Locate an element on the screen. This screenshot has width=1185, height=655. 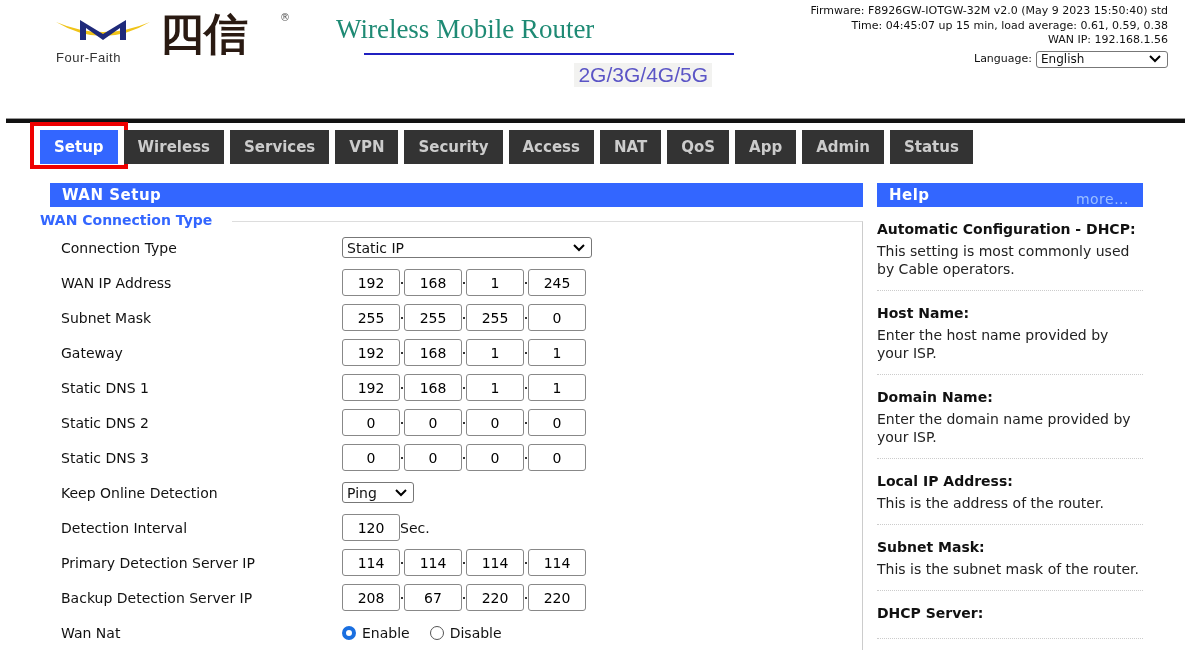
field-label: Static DNS 1 is located at coordinates (105, 387).